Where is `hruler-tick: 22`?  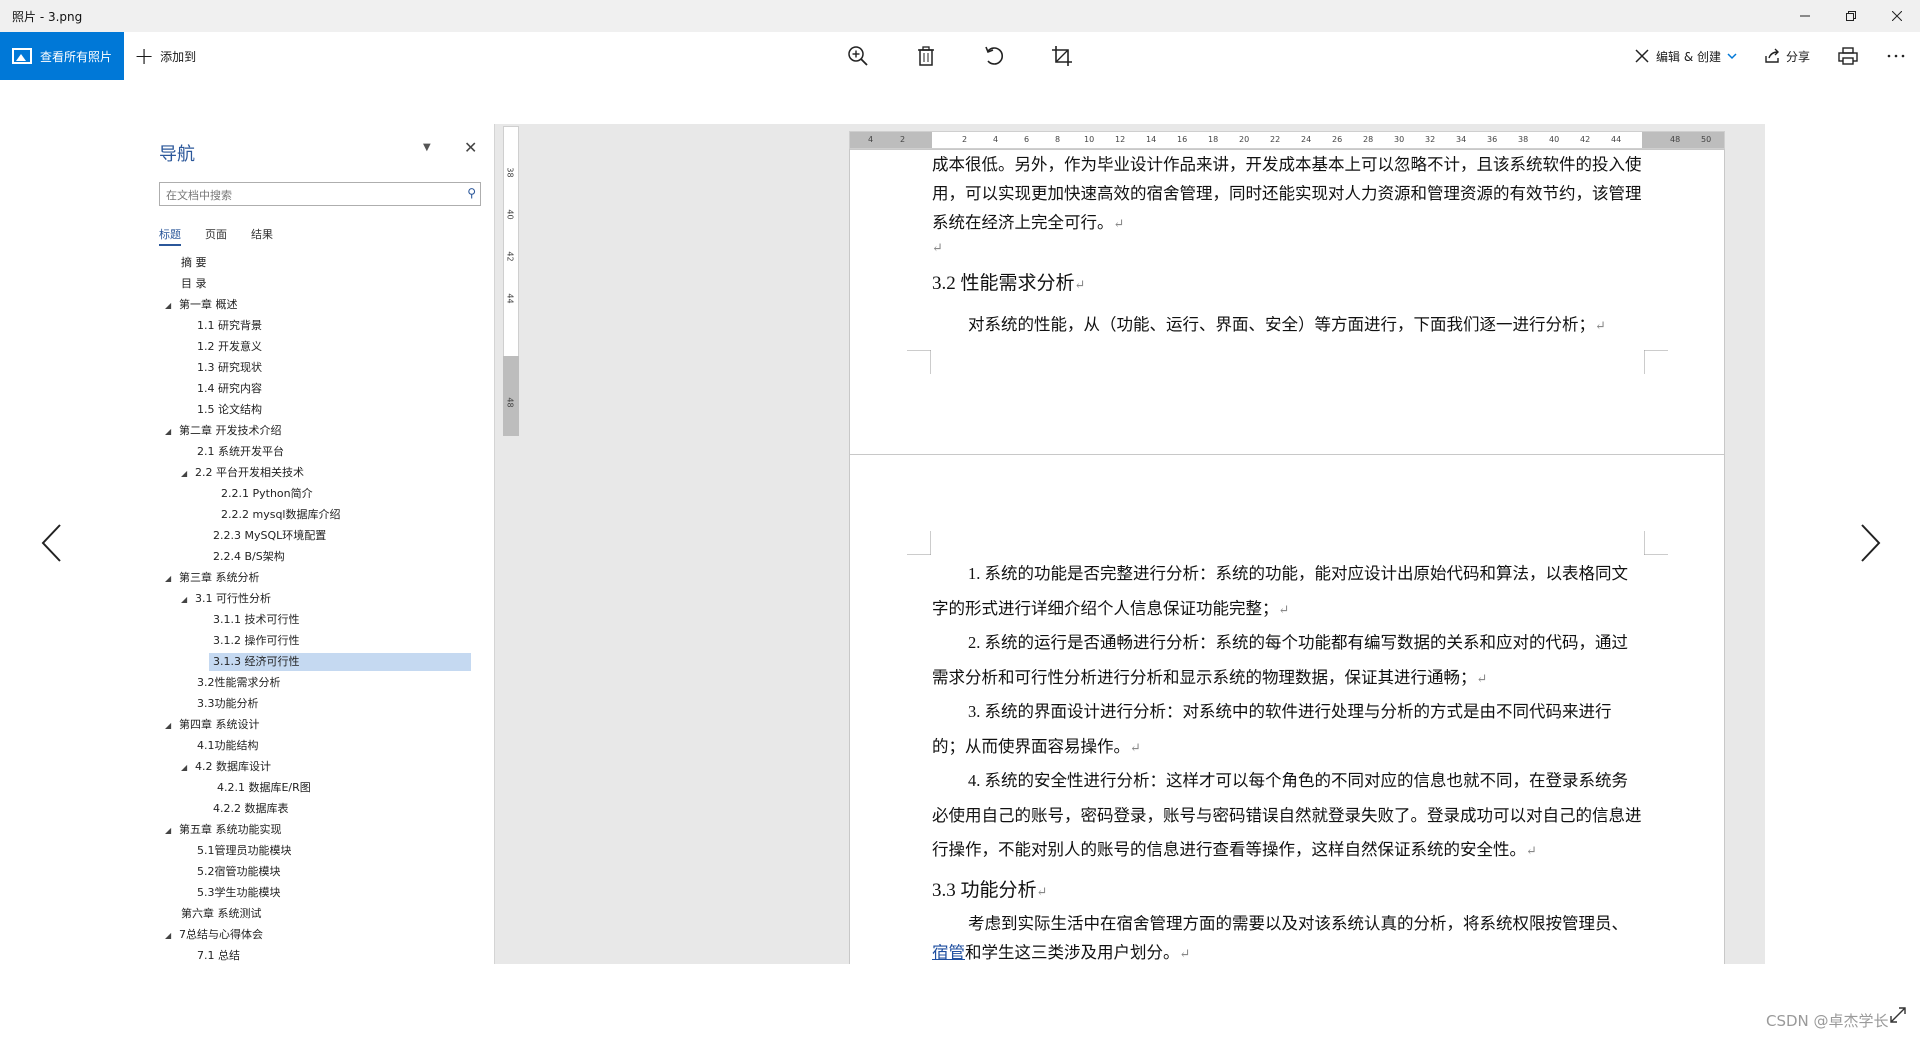
hruler-tick: 22 is located at coordinates (1275, 139).